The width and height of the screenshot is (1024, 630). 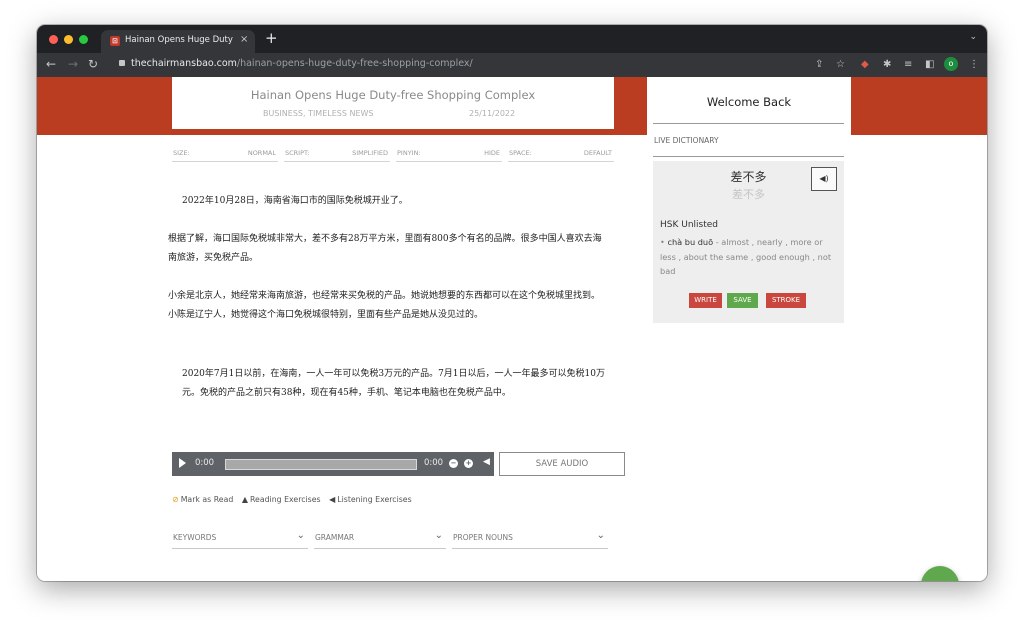 I want to click on speaker-icon: ◀, so click(x=332, y=499).